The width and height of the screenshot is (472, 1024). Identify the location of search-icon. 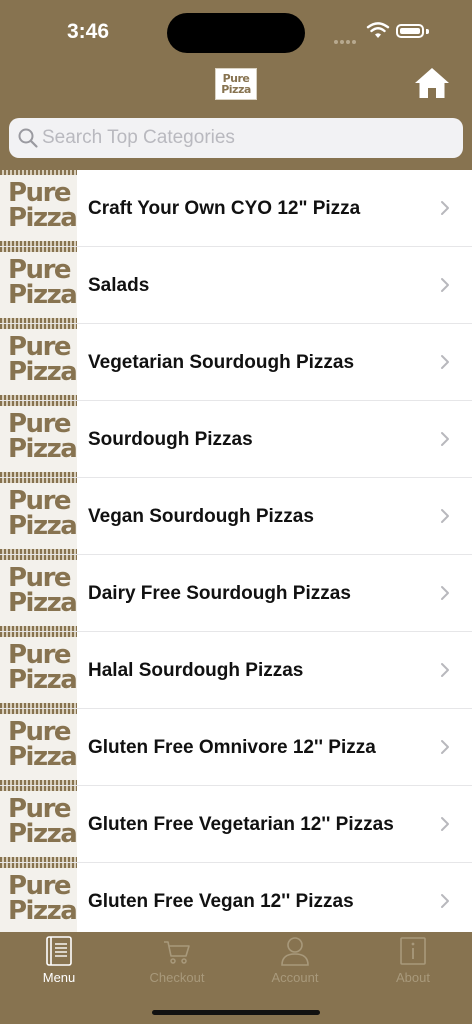
(28, 138).